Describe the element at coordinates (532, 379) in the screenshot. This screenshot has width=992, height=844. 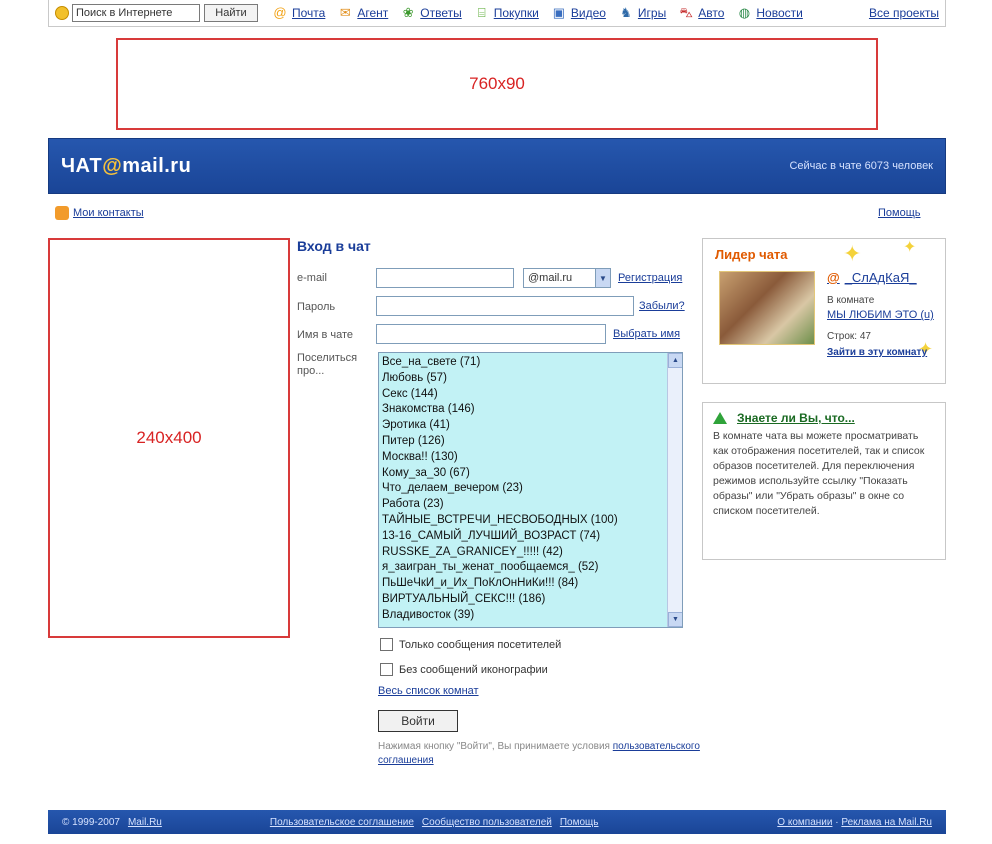
I see `room-list-item: Любовь (57)` at that location.